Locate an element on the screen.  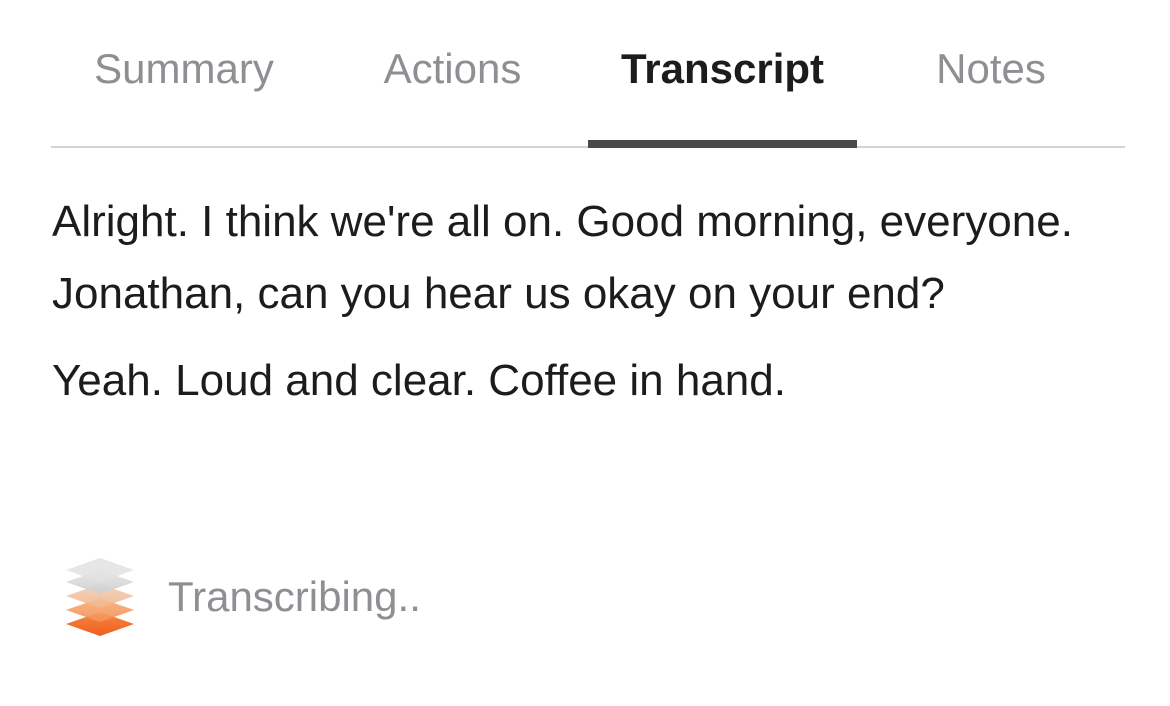
active-tab-indicator is located at coordinates (722, 144).